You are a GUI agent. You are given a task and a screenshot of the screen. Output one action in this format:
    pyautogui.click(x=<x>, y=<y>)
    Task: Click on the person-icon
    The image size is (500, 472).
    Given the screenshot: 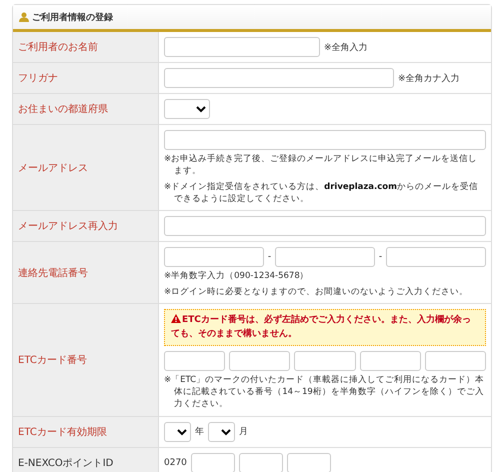 What is the action you would take?
    pyautogui.click(x=24, y=17)
    